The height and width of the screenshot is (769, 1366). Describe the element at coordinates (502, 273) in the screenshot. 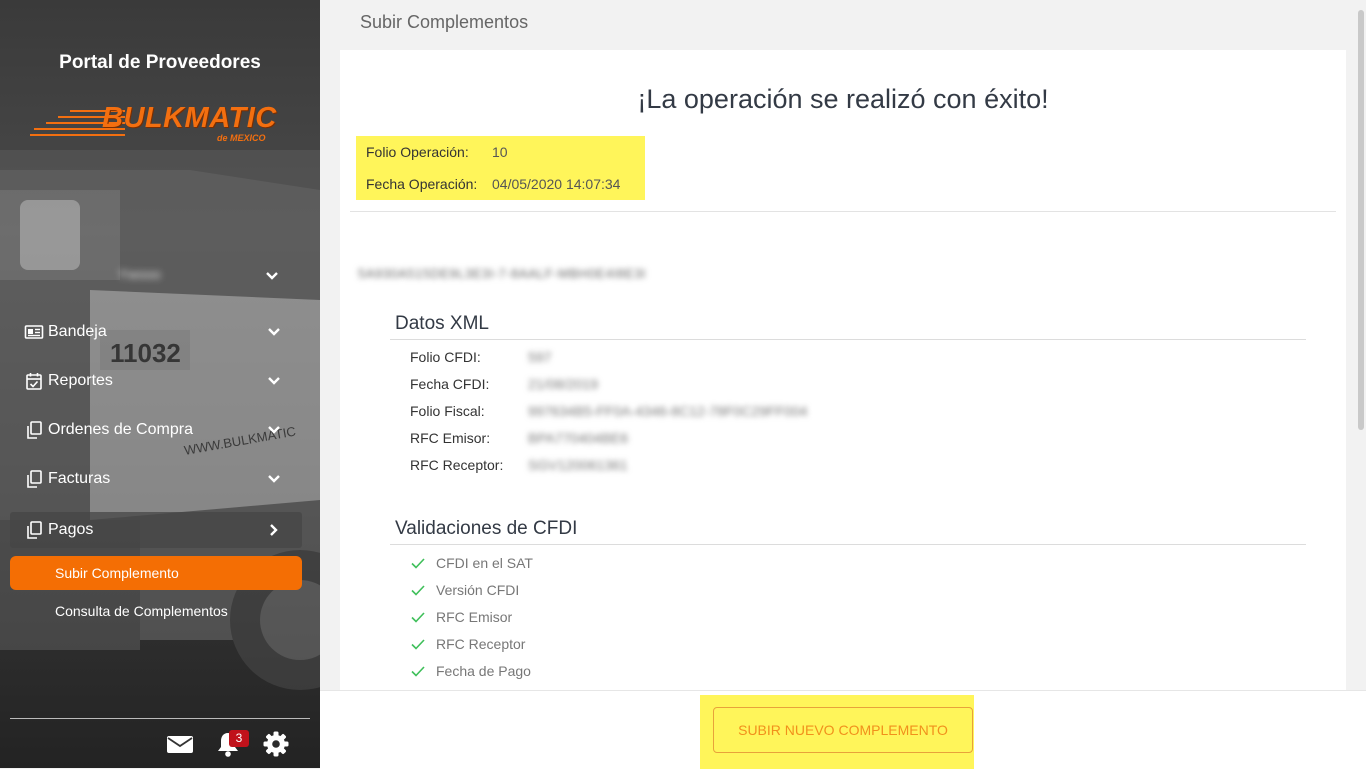

I see `uploaded-file-name: 5A930A515DE9L3E3I-7-8AALF-MBH0E4I8E3I` at that location.